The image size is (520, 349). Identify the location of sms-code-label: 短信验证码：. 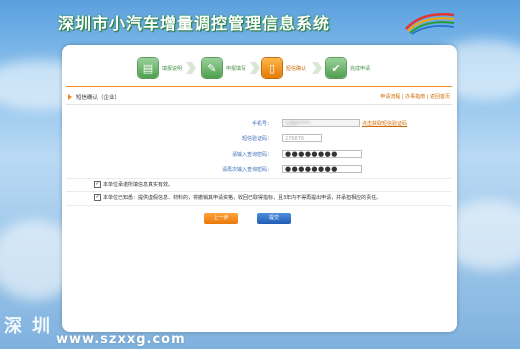
(256, 139).